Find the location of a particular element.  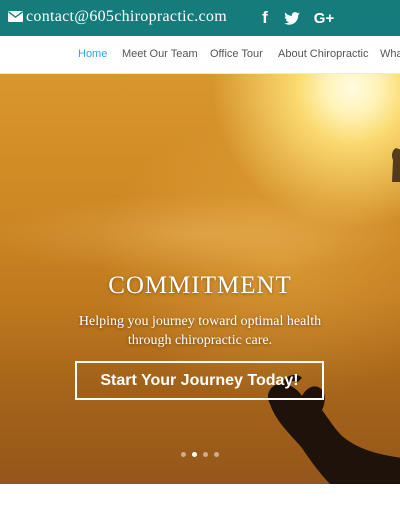

hero-raised-fist-silhouette is located at coordinates (396, 165).